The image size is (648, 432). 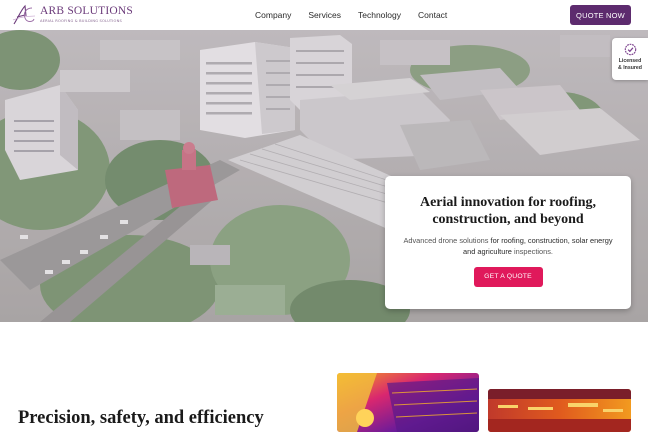 What do you see at coordinates (630, 49) in the screenshot?
I see `check-shield-icon` at bounding box center [630, 49].